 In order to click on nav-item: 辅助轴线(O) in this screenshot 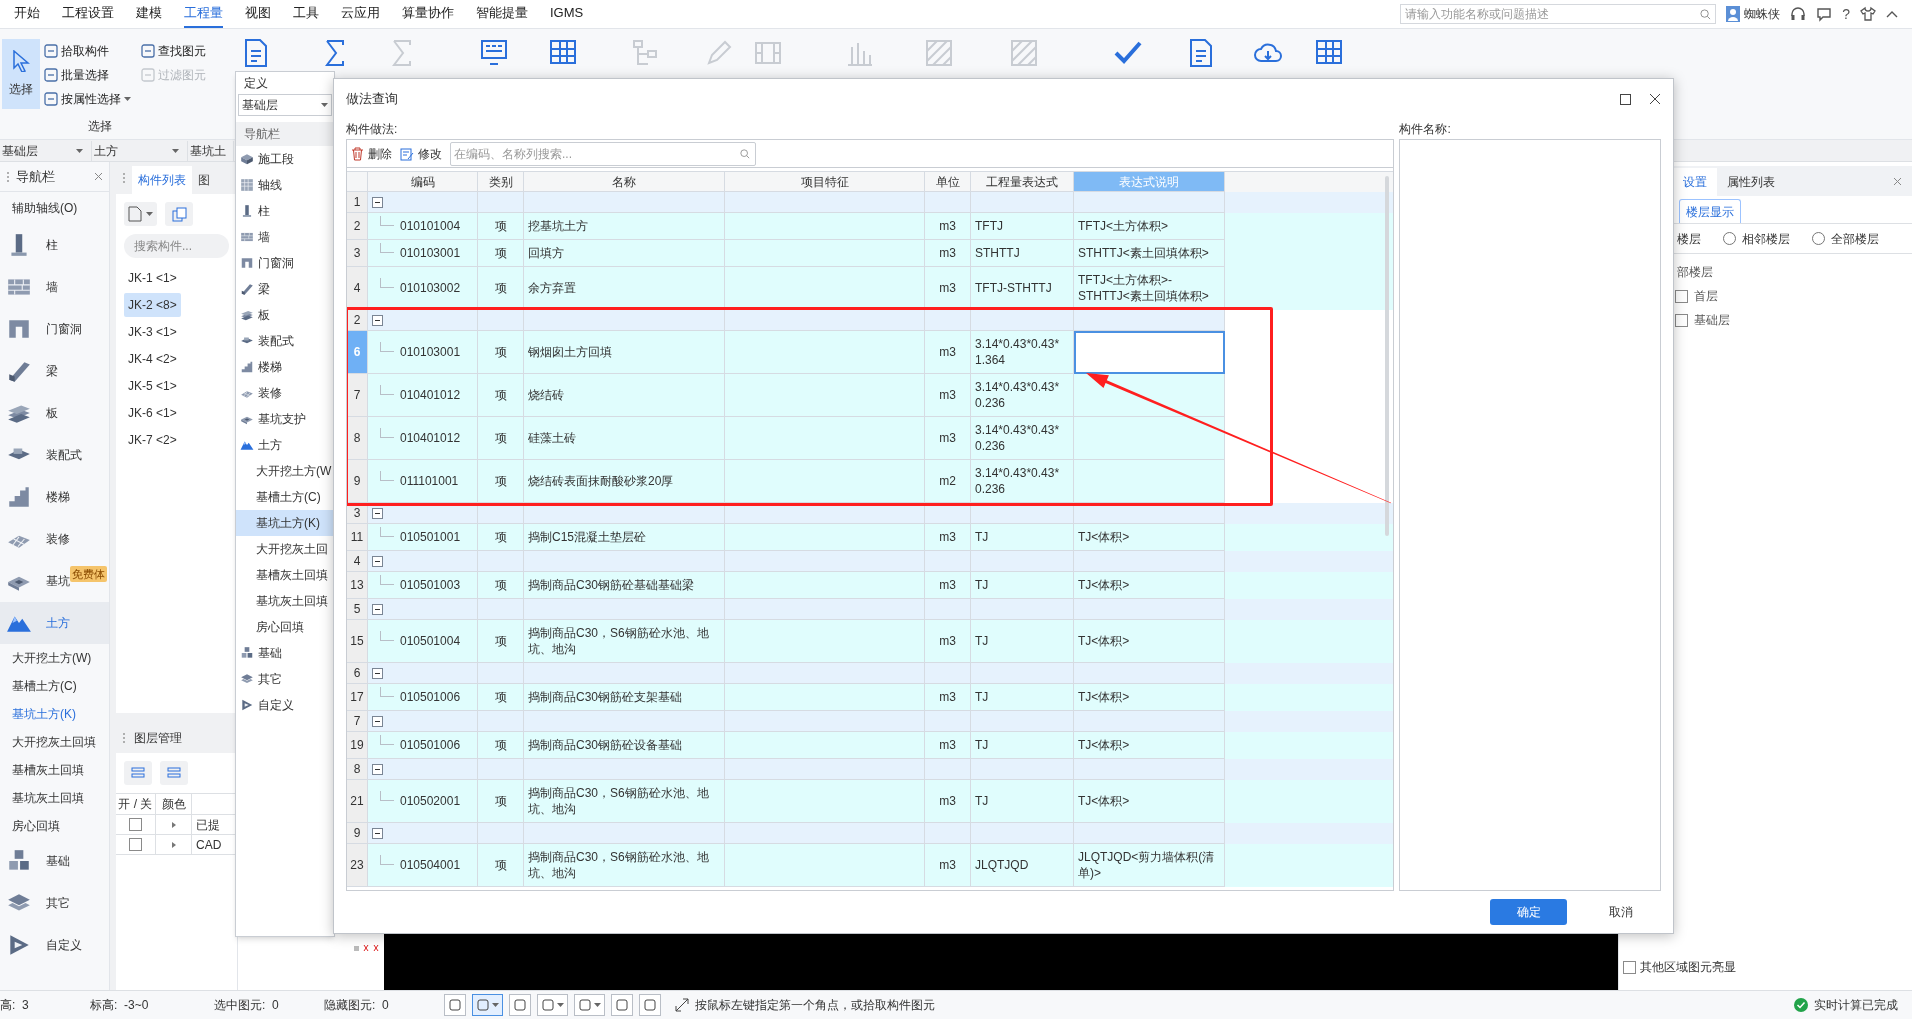, I will do `click(54, 208)`.